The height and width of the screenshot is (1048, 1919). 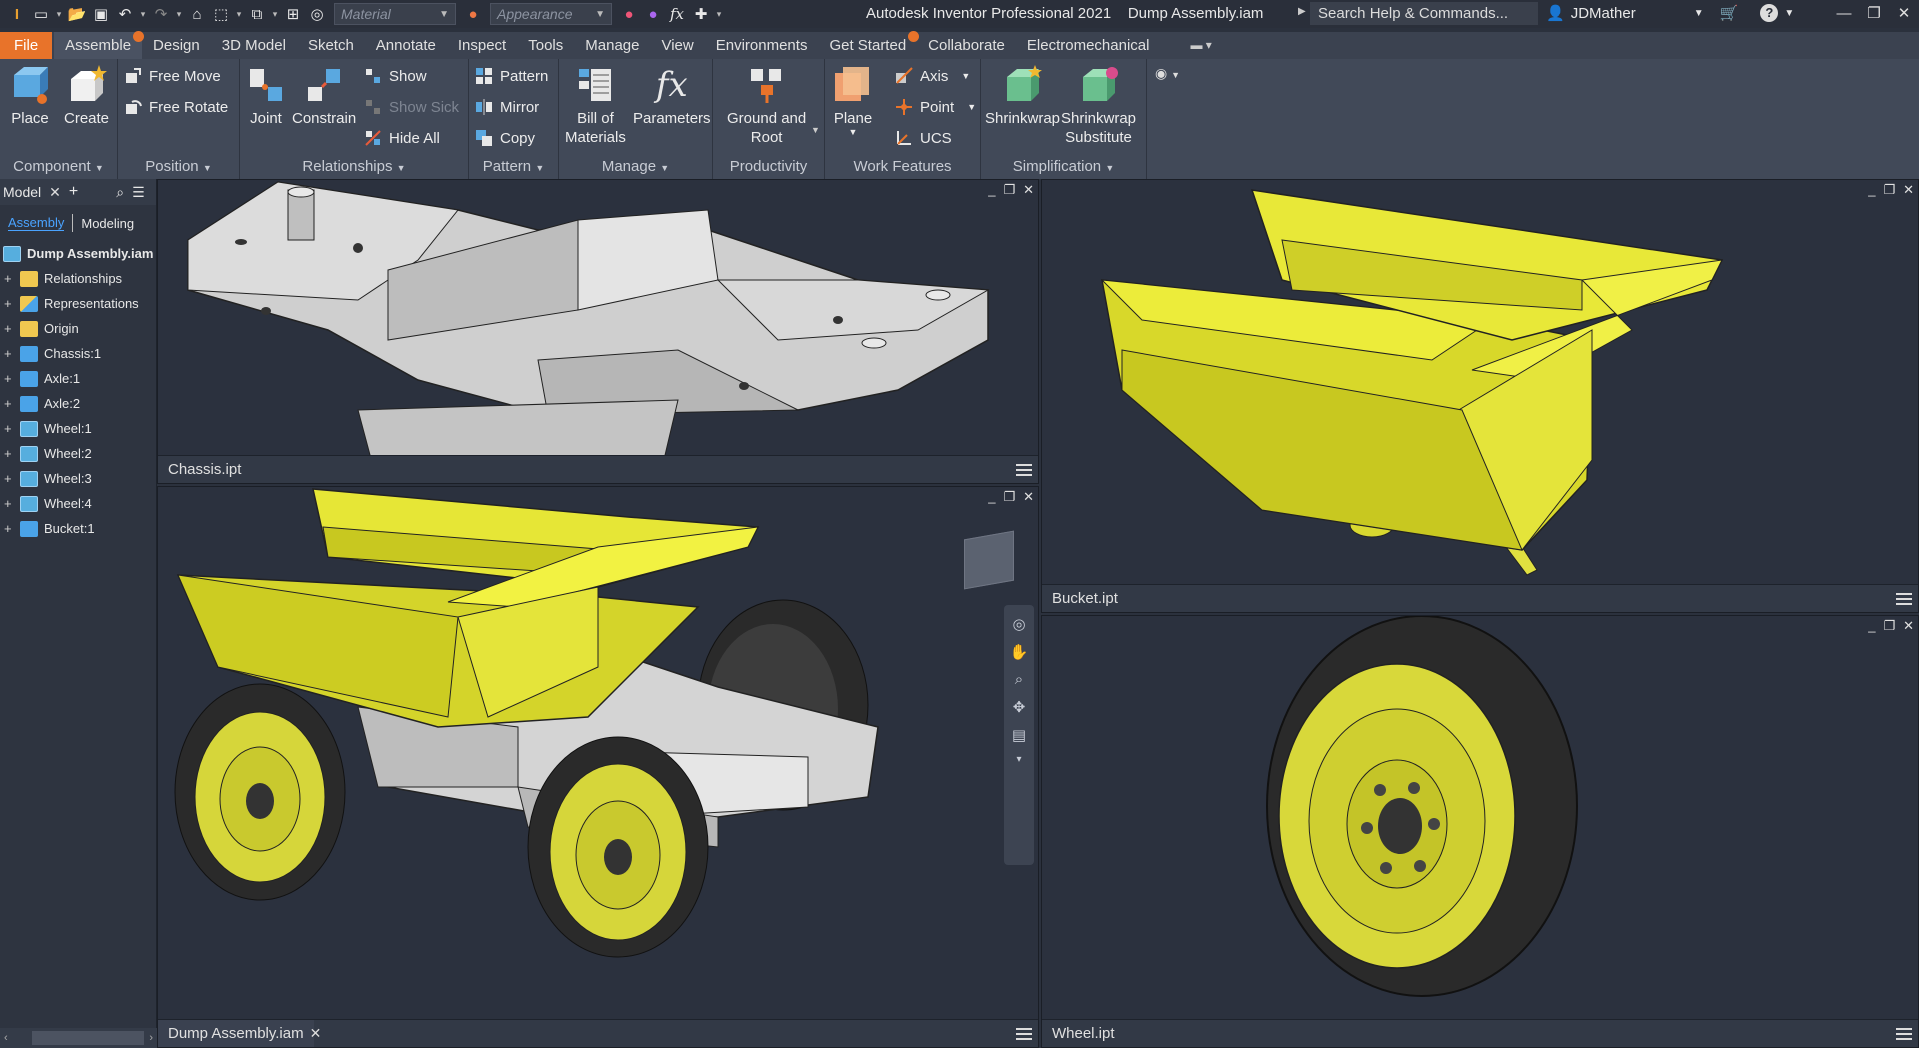 I want to click on shrinkwrap-substitute-button: Shrinkwrap Substitute, so click(x=1098, y=106).